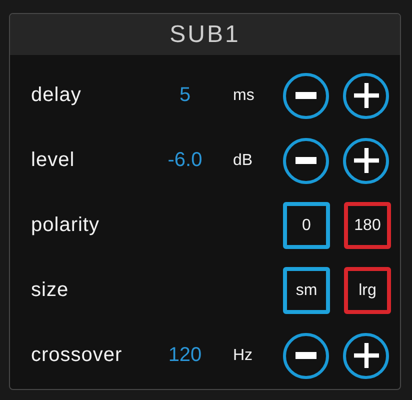 The image size is (412, 400). What do you see at coordinates (367, 290) in the screenshot?
I see `option-button: lrg` at bounding box center [367, 290].